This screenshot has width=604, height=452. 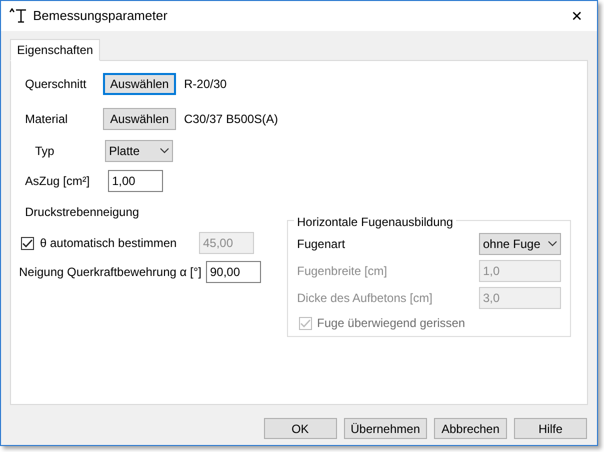 What do you see at coordinates (205, 84) in the screenshot?
I see `field-value: R-20/30` at bounding box center [205, 84].